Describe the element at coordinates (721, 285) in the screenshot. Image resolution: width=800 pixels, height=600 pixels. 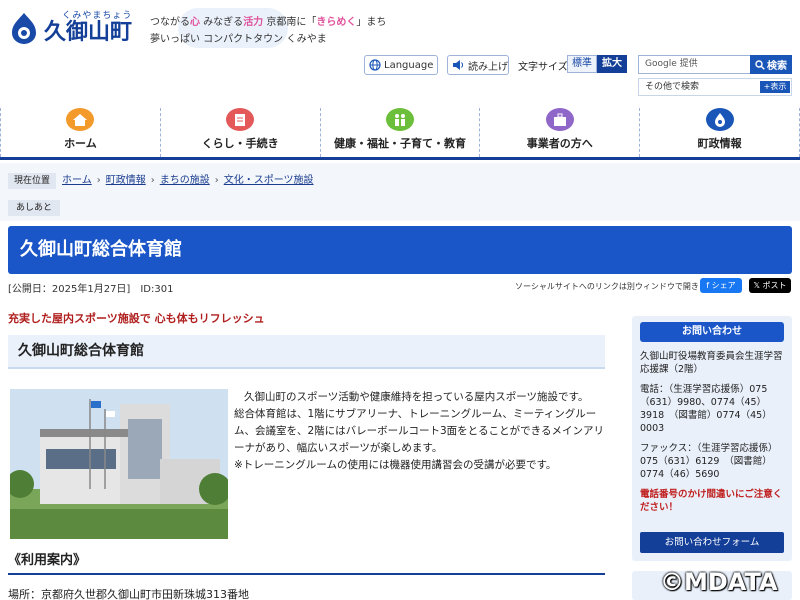
I see `facebook-share-button: f シェア` at that location.